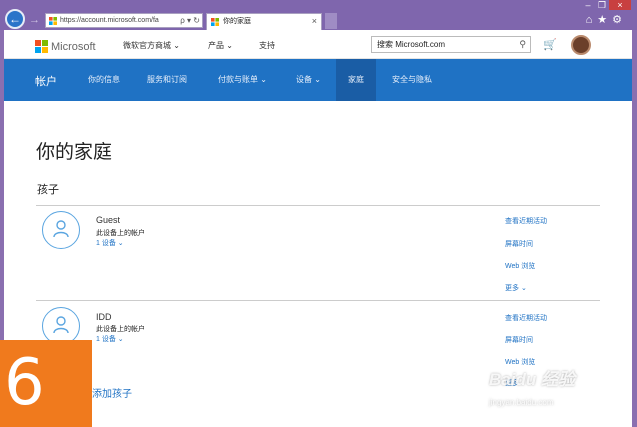 Image resolution: width=637 pixels, height=427 pixels. I want to click on close-window-button: ×, so click(620, 5).